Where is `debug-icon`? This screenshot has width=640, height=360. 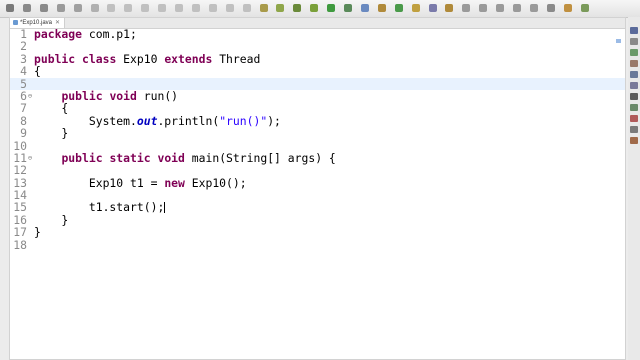 debug-icon is located at coordinates (297, 8).